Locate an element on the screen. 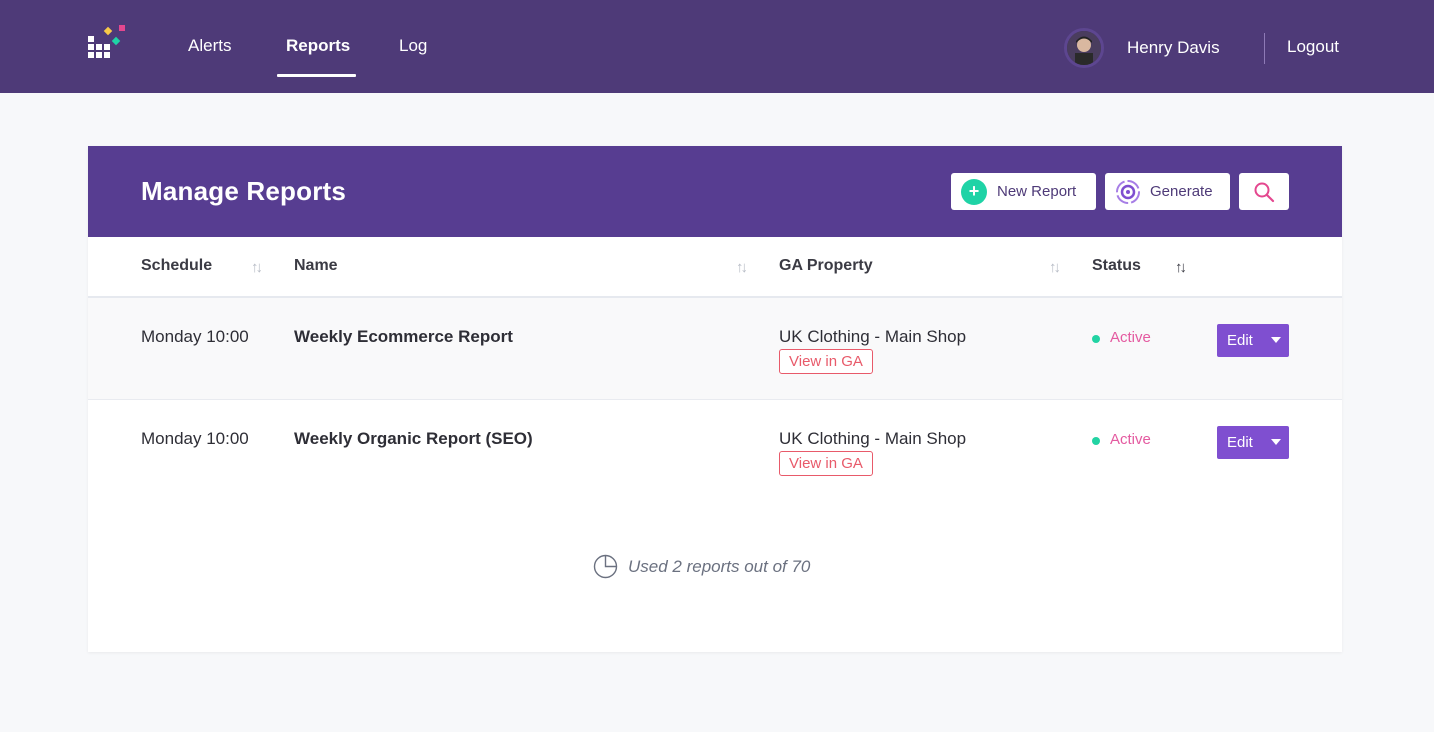  generate-button: Generate is located at coordinates (1167, 191).